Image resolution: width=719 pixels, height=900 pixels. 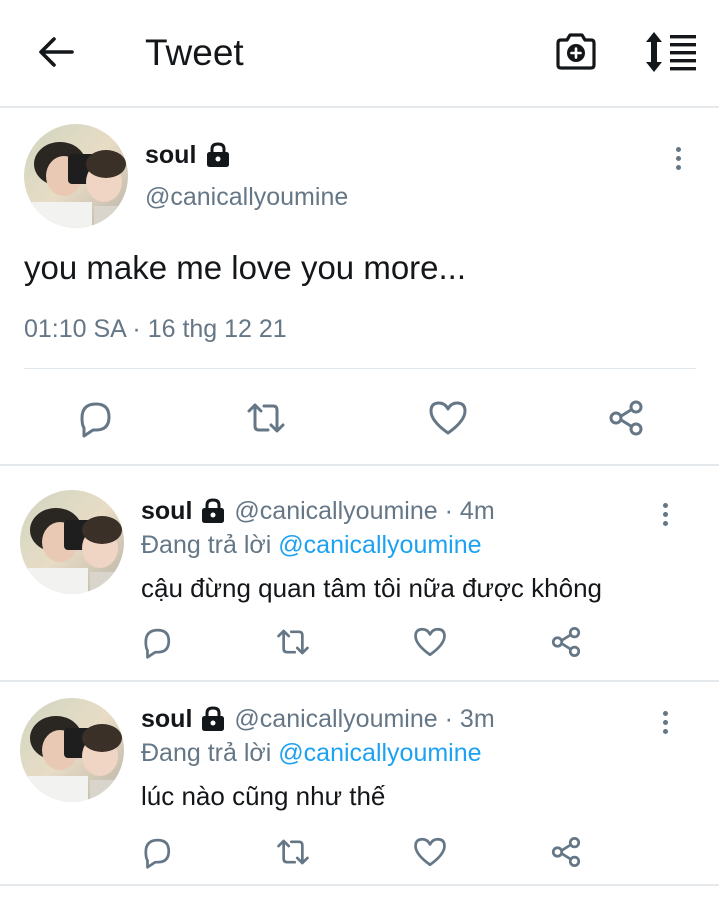 What do you see at coordinates (155, 329) in the screenshot?
I see `tweet-timestamp: 01:10 SA · 16 thg 12 21` at bounding box center [155, 329].